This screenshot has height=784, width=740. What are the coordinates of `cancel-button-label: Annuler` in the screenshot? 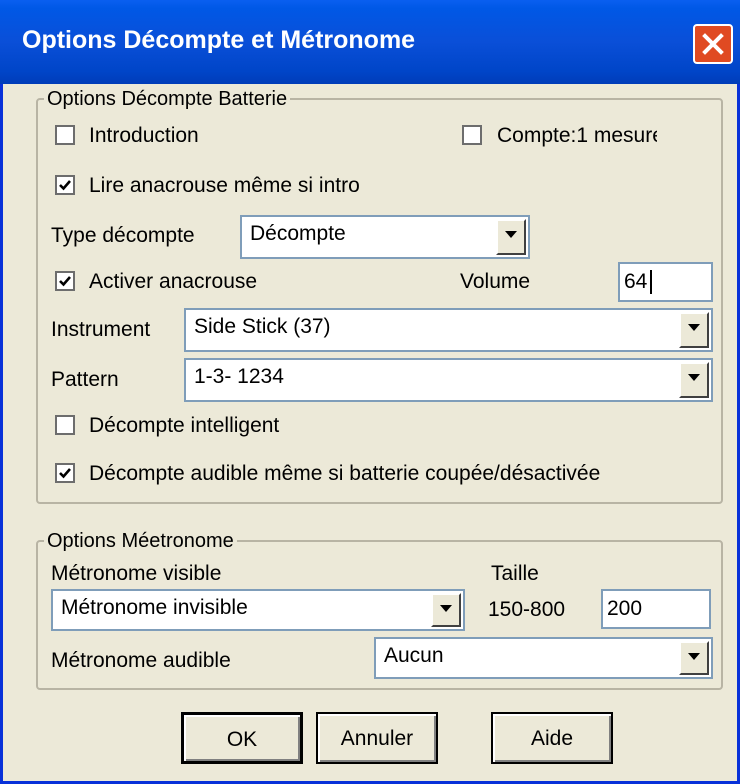 It's located at (377, 738).